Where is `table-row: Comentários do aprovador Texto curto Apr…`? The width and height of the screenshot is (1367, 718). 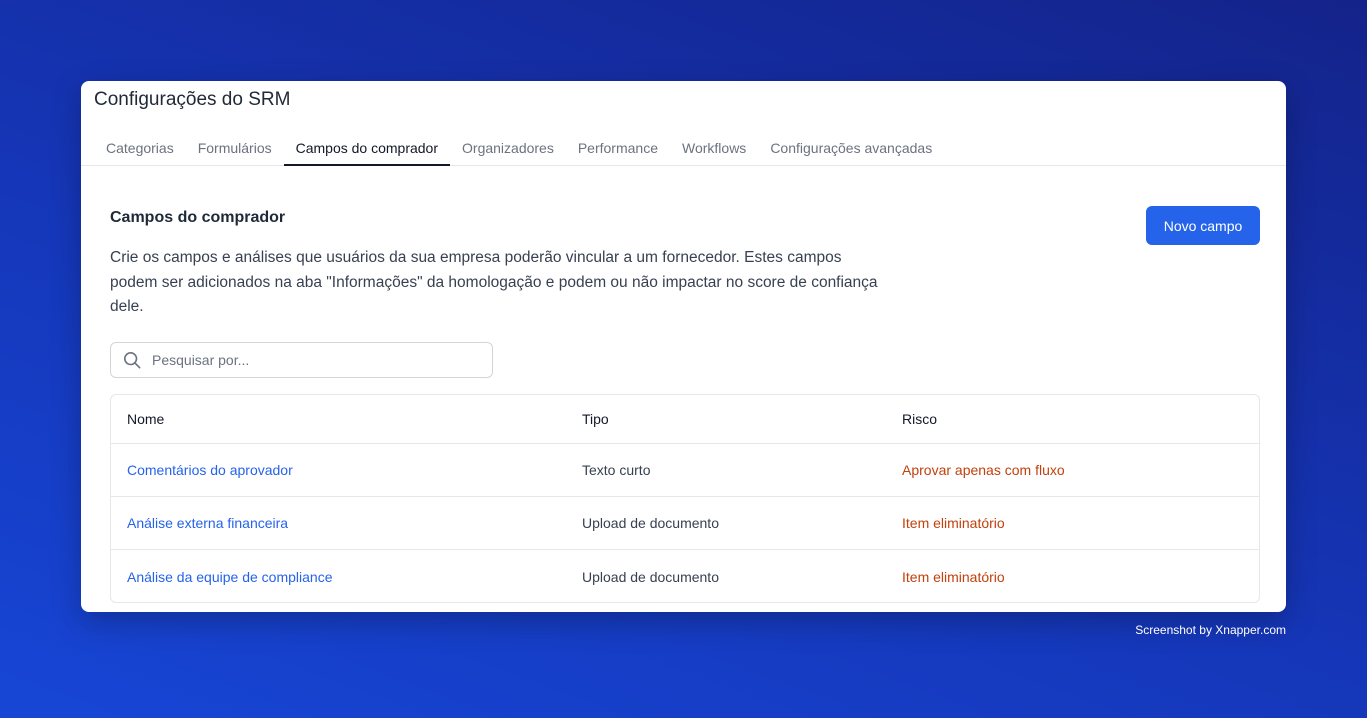
table-row: Comentários do aprovador Texto curto Apr… is located at coordinates (685, 470).